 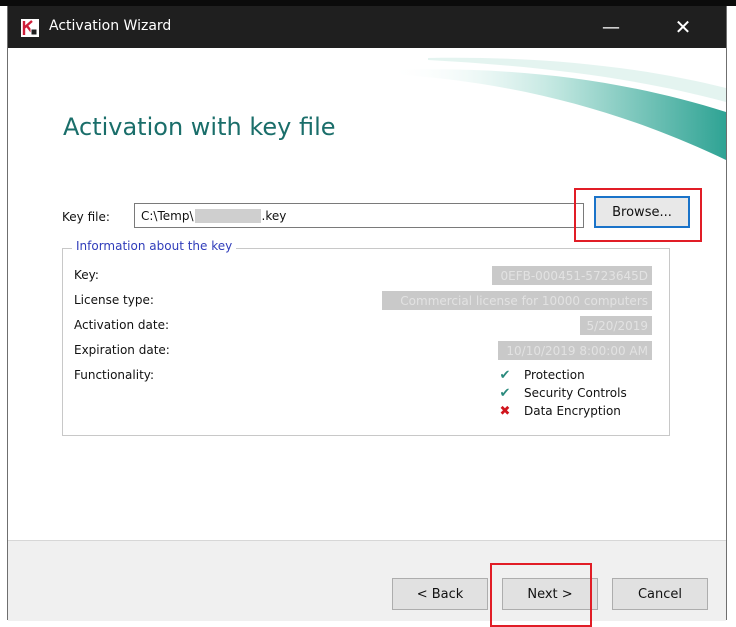 What do you see at coordinates (110, 26) in the screenshot?
I see `window-title: Activation Wizard` at bounding box center [110, 26].